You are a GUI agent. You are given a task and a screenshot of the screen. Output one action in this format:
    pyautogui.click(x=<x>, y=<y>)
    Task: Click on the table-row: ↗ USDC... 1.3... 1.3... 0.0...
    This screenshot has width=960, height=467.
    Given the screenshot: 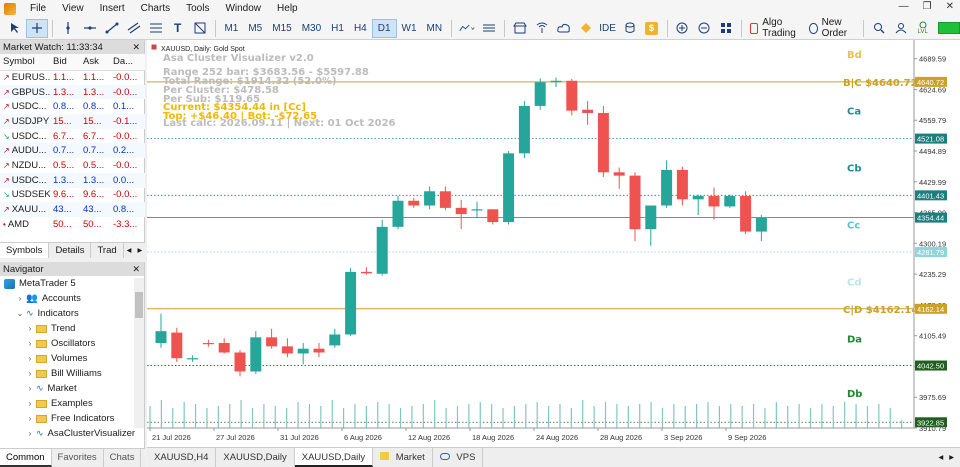 What is the action you would take?
    pyautogui.click(x=72, y=180)
    